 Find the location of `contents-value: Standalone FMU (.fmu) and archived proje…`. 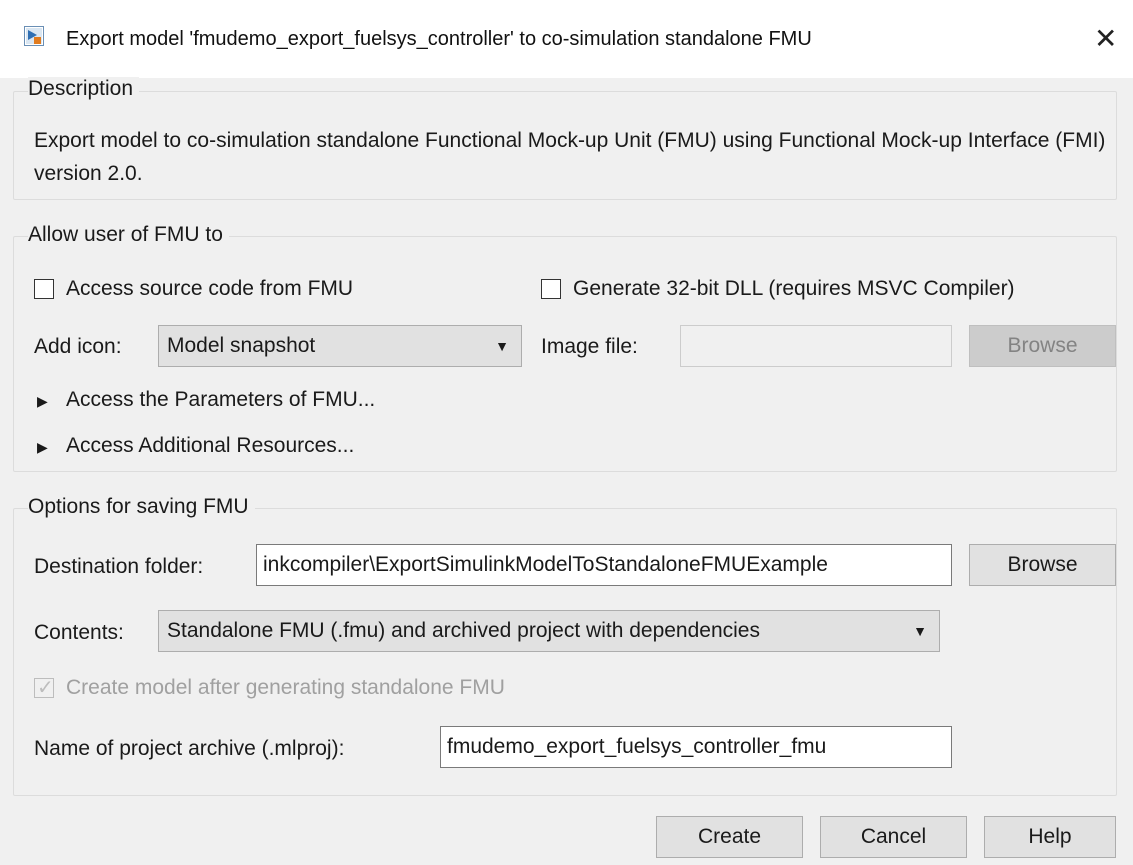

contents-value: Standalone FMU (.fmu) and archived proje… is located at coordinates (463, 630).